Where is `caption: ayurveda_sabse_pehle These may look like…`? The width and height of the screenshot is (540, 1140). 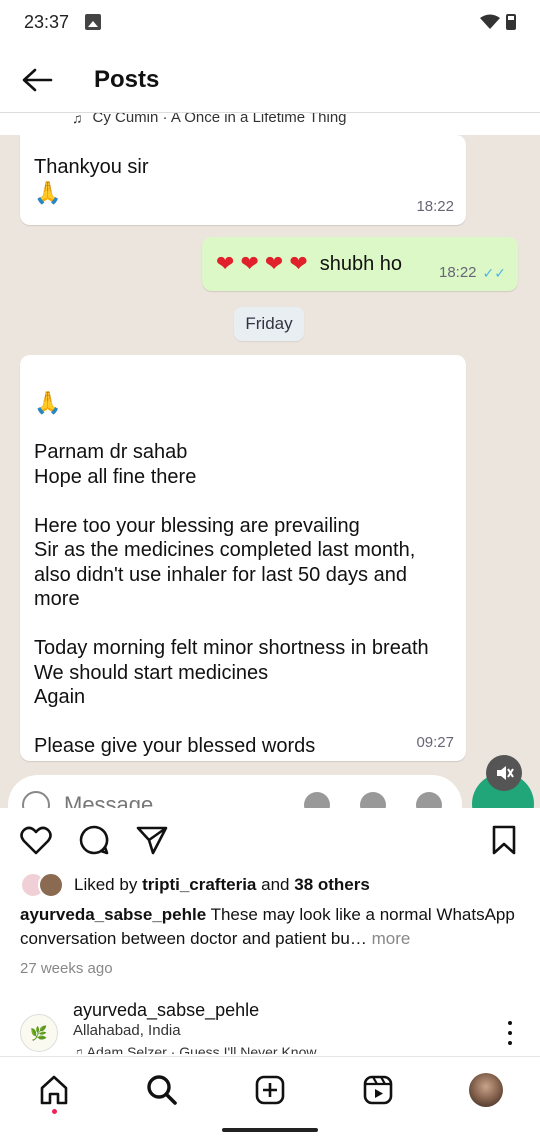
caption: ayurveda_sabse_pehle These may look like… is located at coordinates (272, 927).